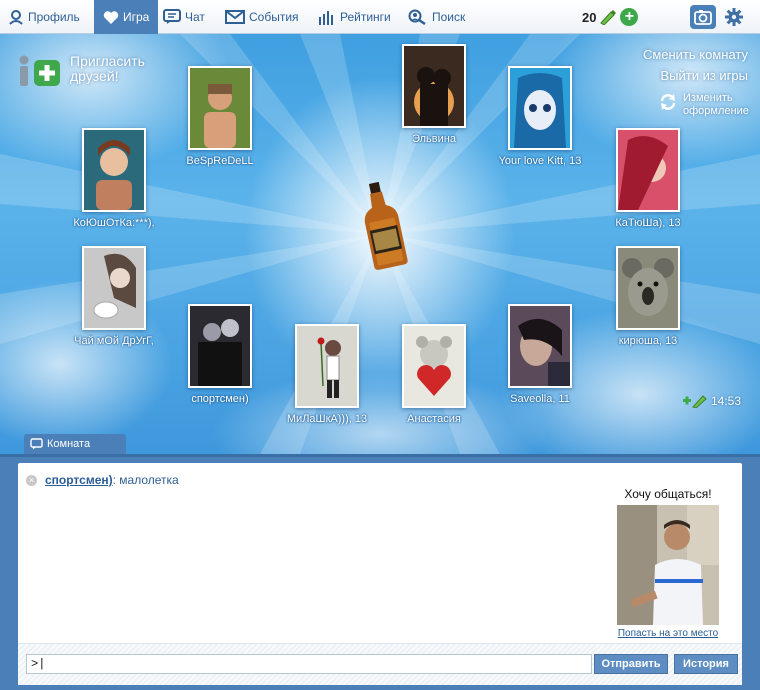  I want to click on player-seat: Эльвина, so click(434, 94).